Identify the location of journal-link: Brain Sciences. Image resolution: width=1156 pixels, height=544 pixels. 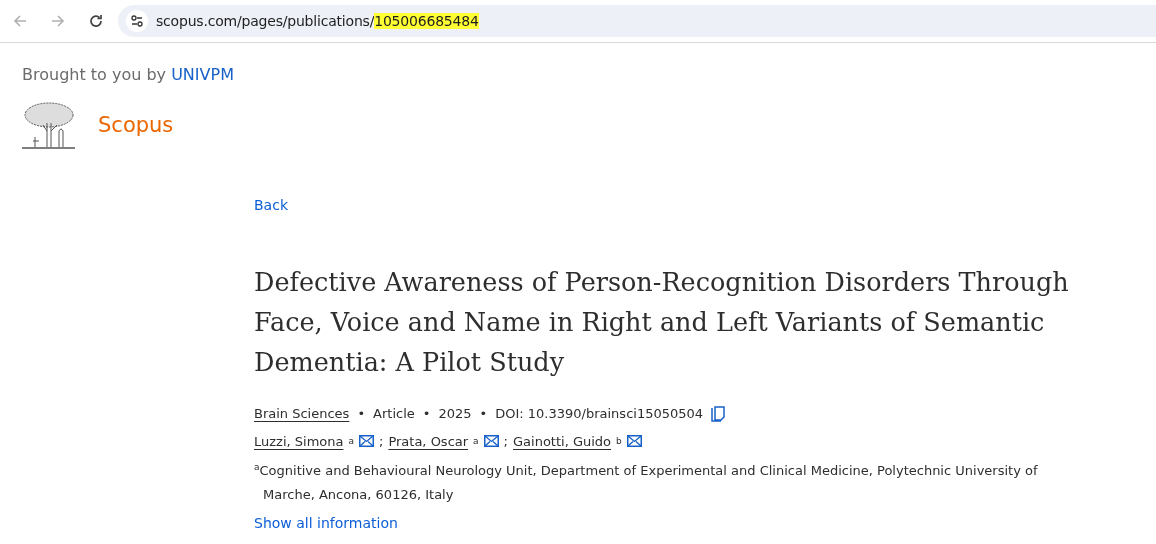
(302, 414).